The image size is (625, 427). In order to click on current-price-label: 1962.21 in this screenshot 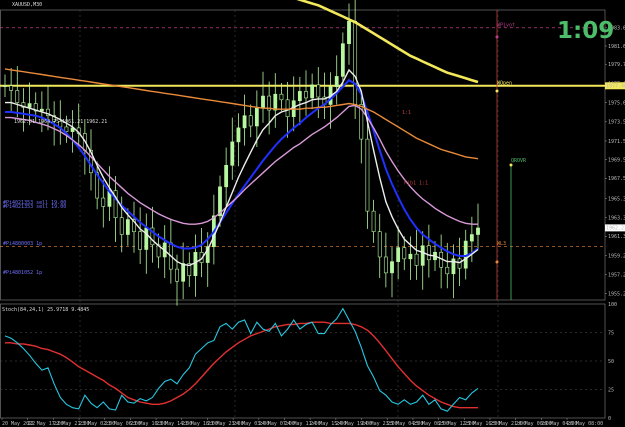, I will do `click(615, 229)`.